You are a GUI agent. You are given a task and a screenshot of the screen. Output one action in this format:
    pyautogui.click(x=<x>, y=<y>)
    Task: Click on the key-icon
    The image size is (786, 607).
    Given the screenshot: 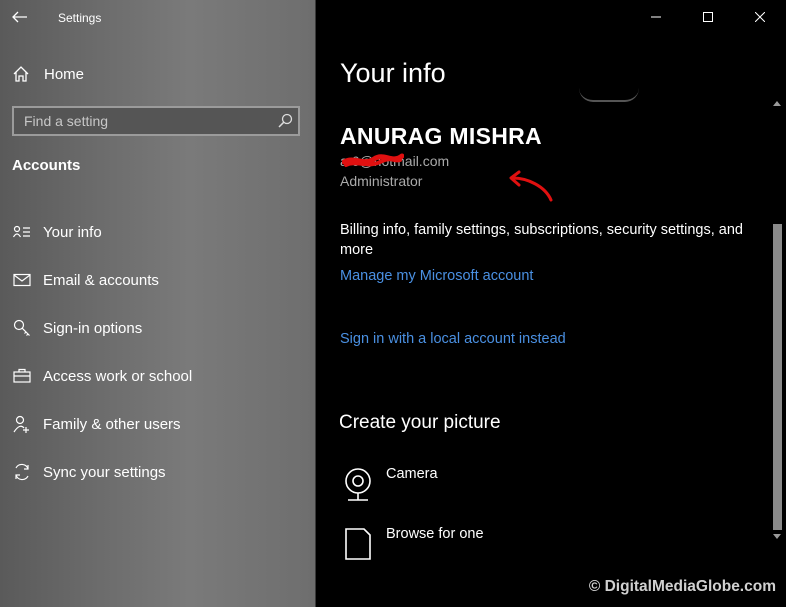 What is the action you would take?
    pyautogui.click(x=22, y=328)
    